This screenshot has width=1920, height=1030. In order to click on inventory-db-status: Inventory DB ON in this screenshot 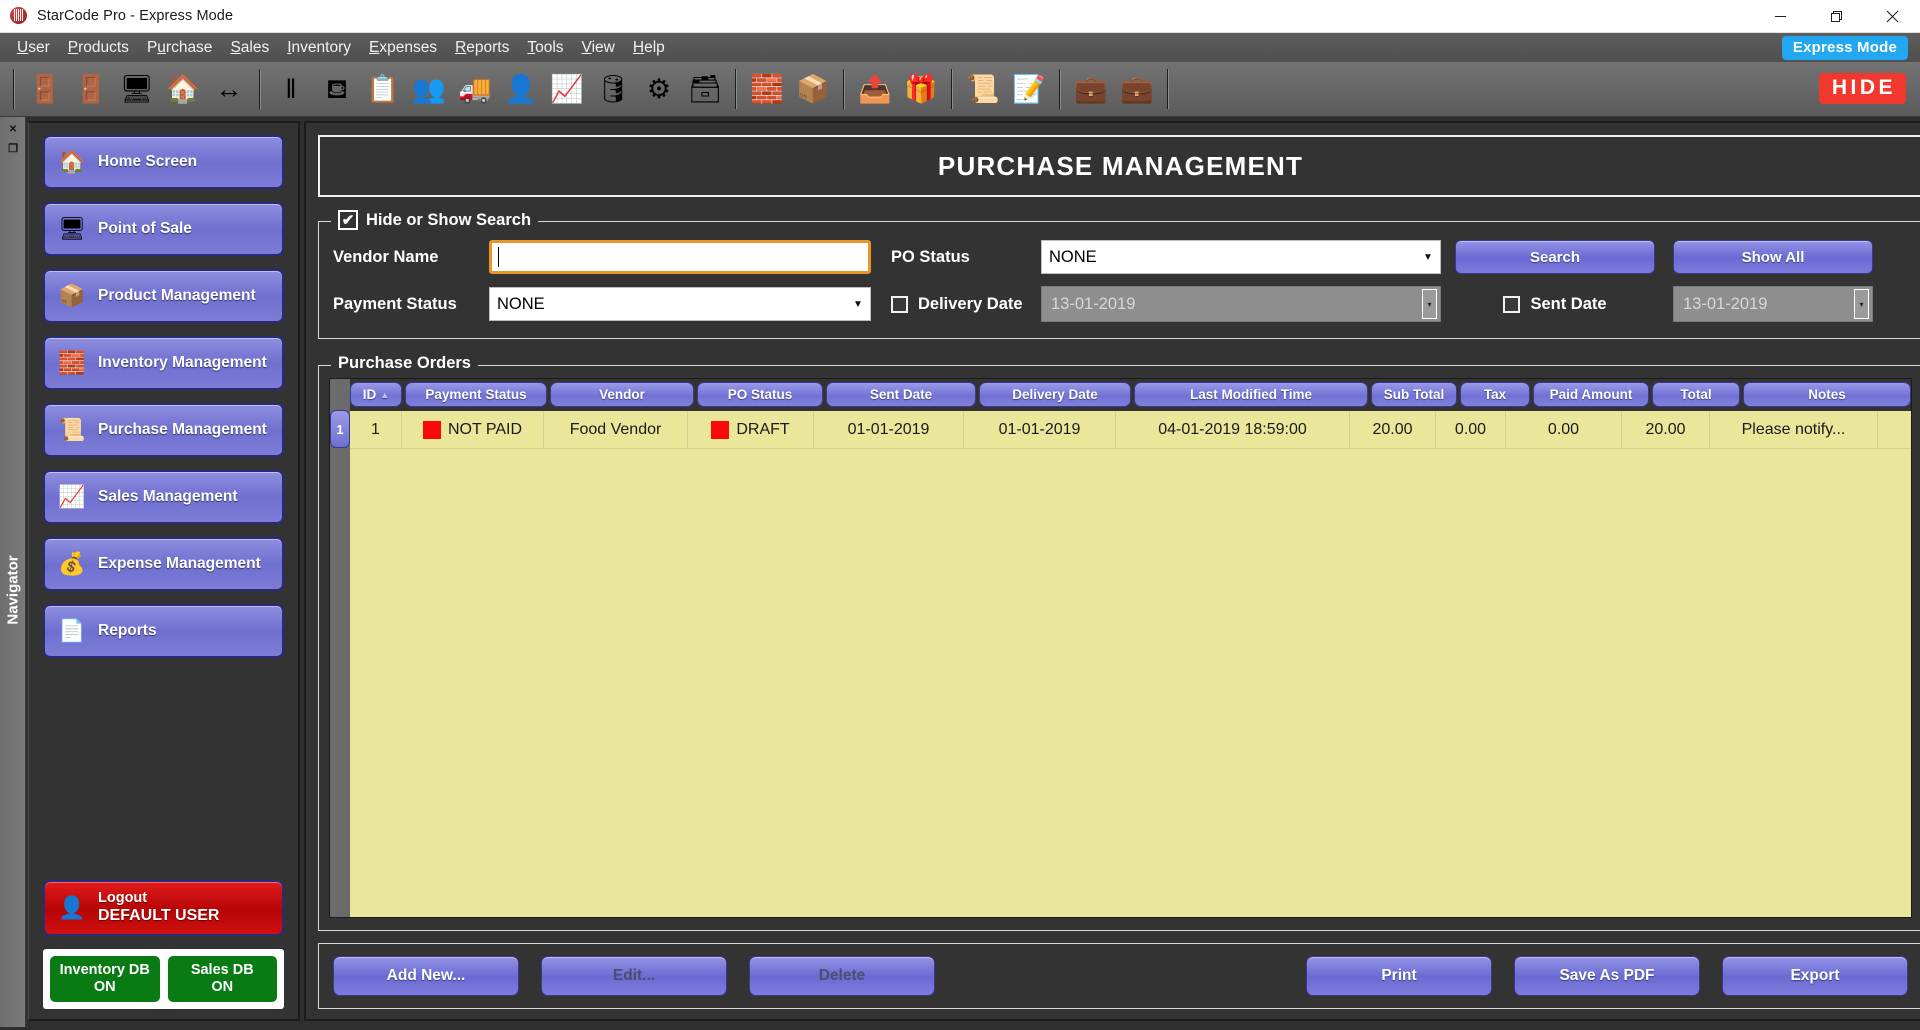, I will do `click(105, 979)`.